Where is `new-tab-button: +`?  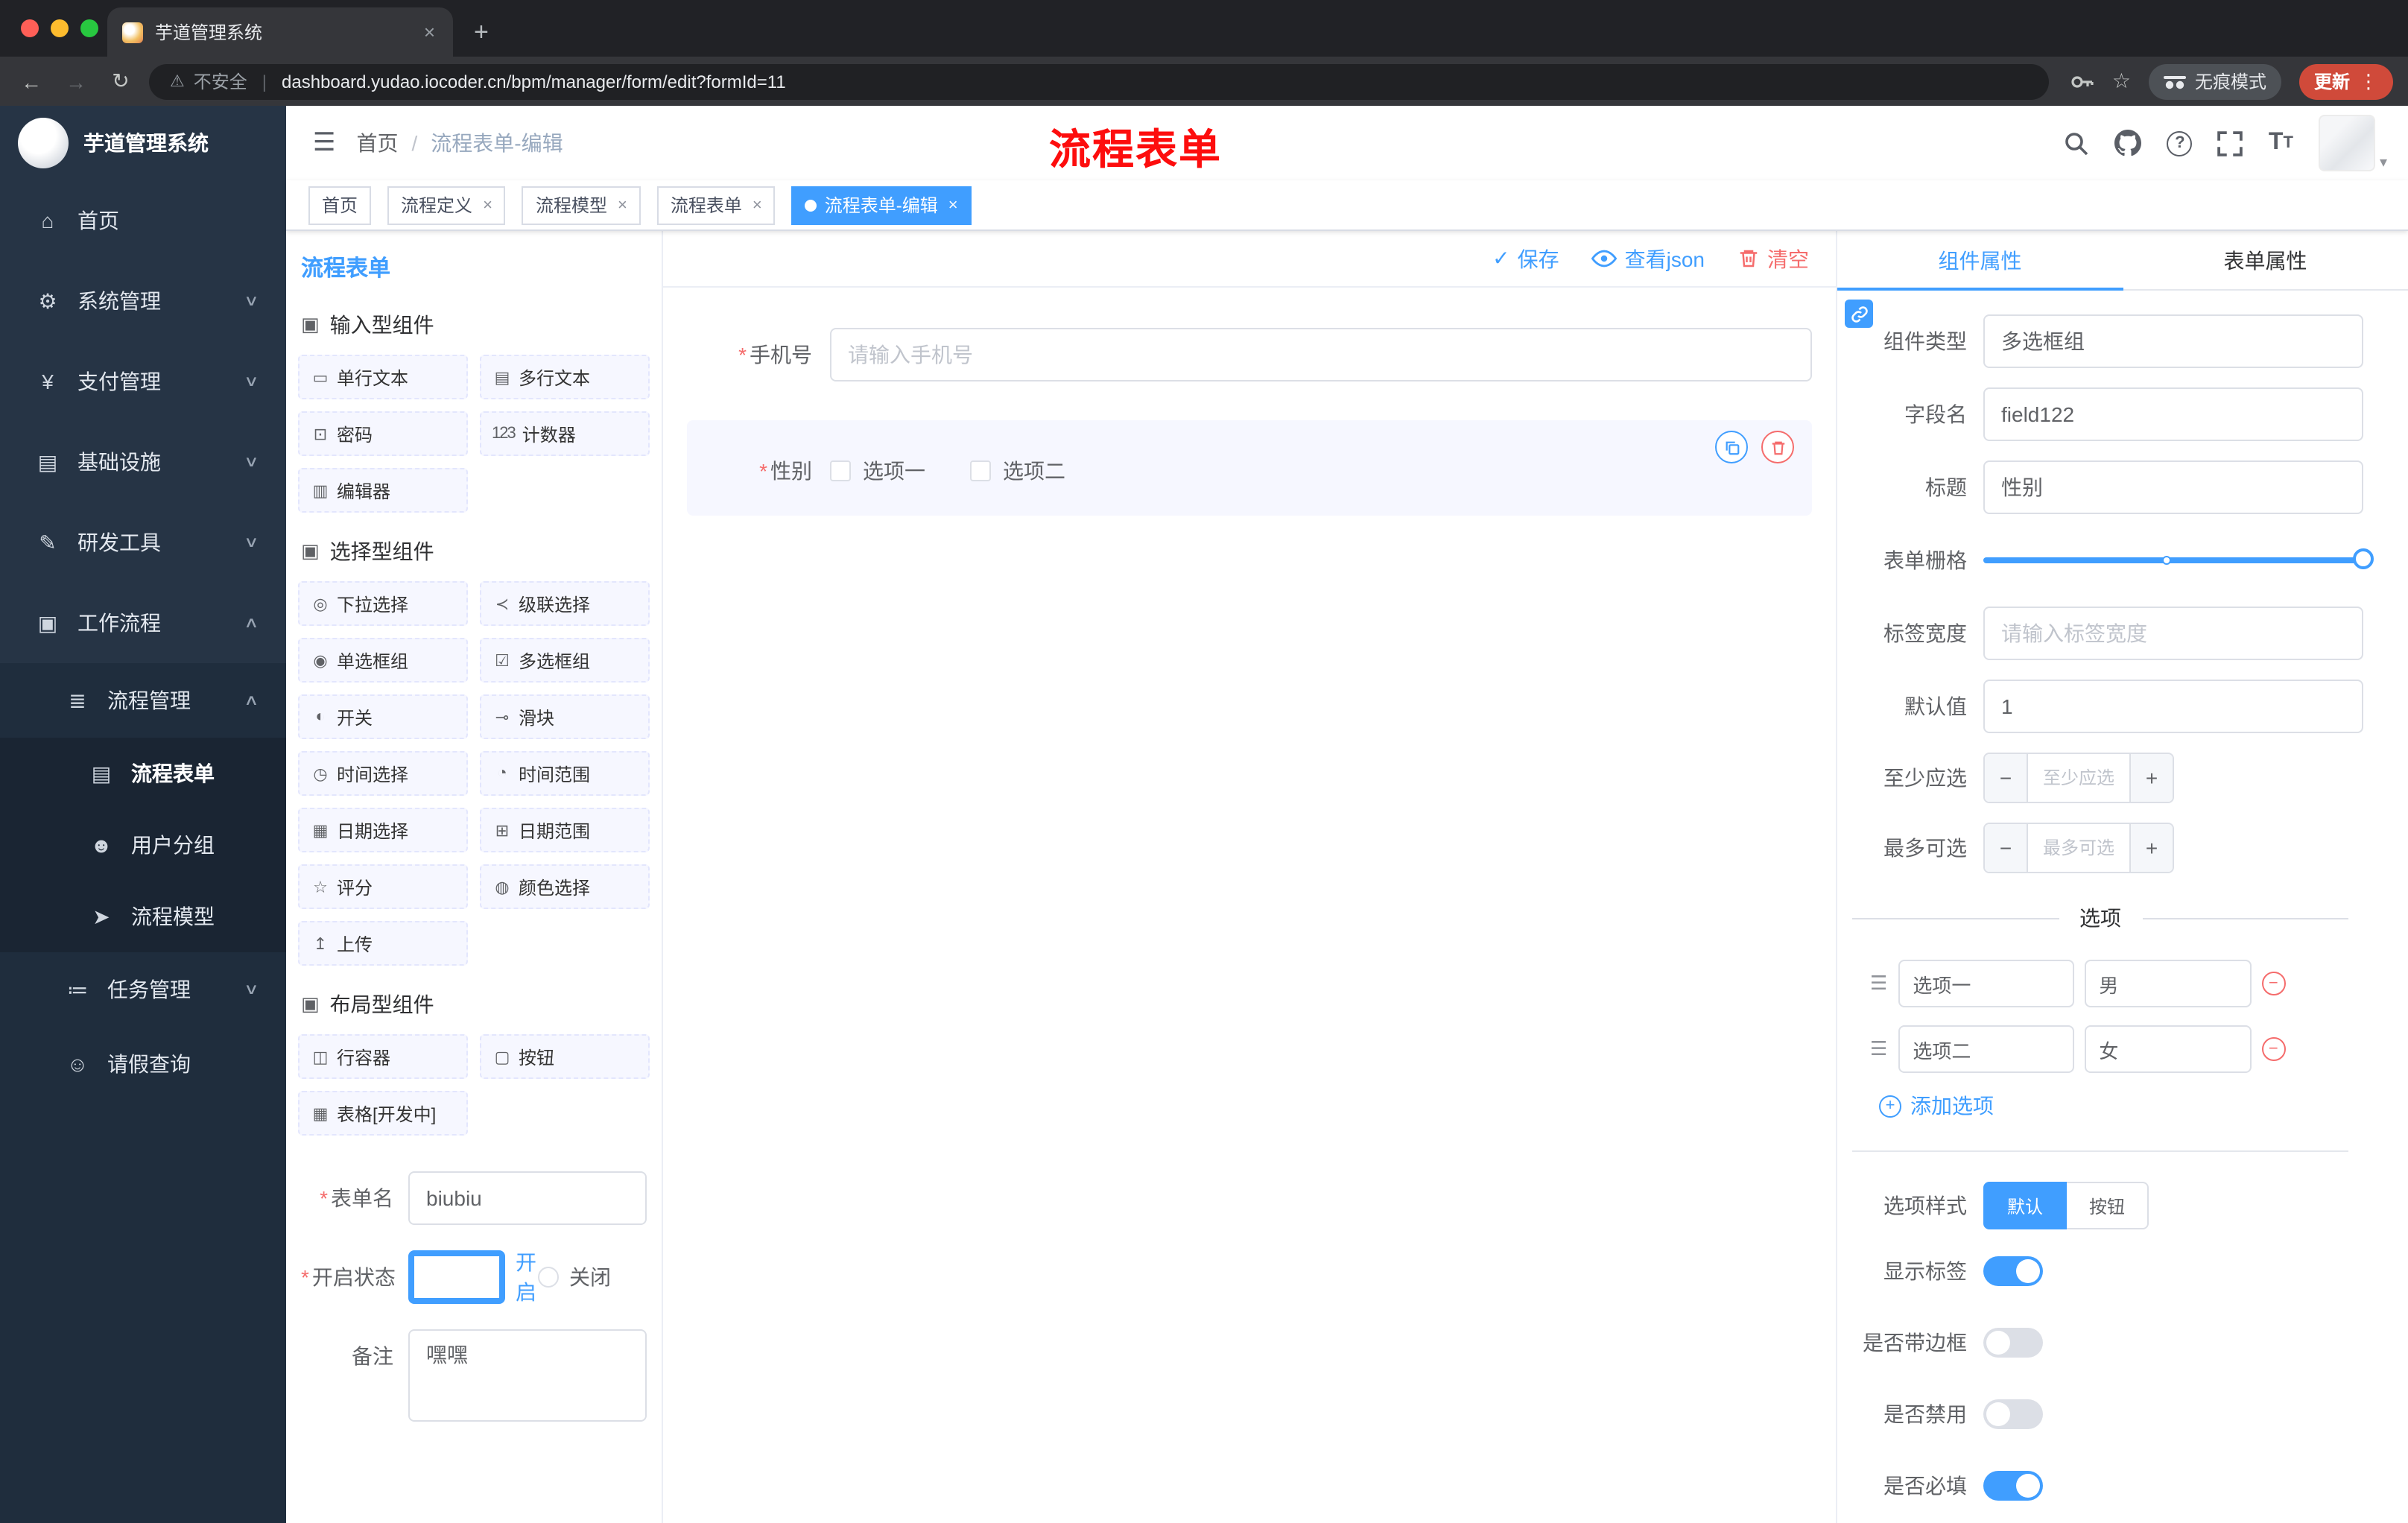 new-tab-button: + is located at coordinates (481, 32).